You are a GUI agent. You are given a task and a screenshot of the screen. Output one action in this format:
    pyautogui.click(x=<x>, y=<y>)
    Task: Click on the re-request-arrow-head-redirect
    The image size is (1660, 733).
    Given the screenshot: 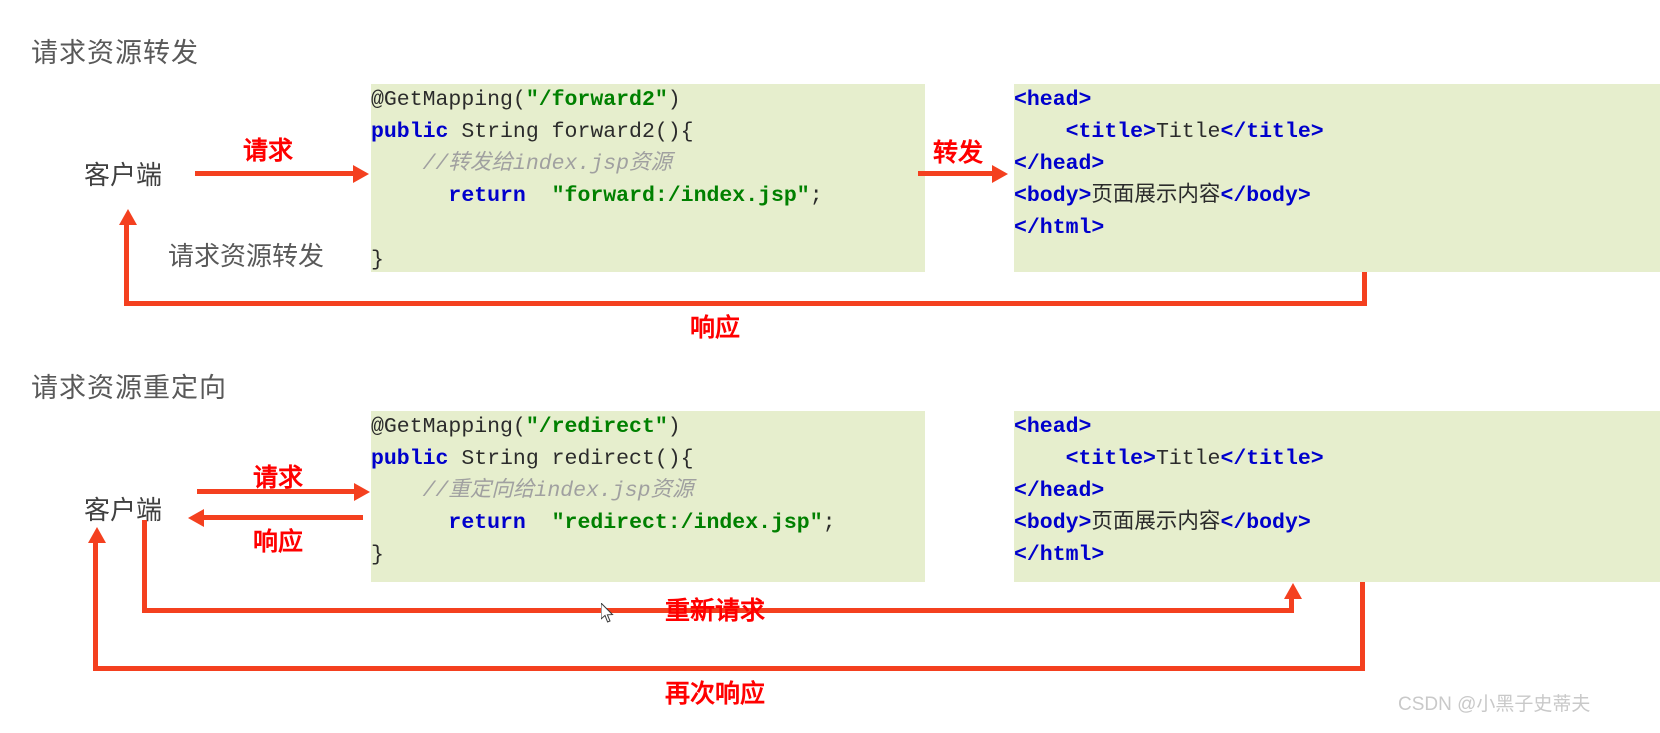 What is the action you would take?
    pyautogui.click(x=1293, y=591)
    